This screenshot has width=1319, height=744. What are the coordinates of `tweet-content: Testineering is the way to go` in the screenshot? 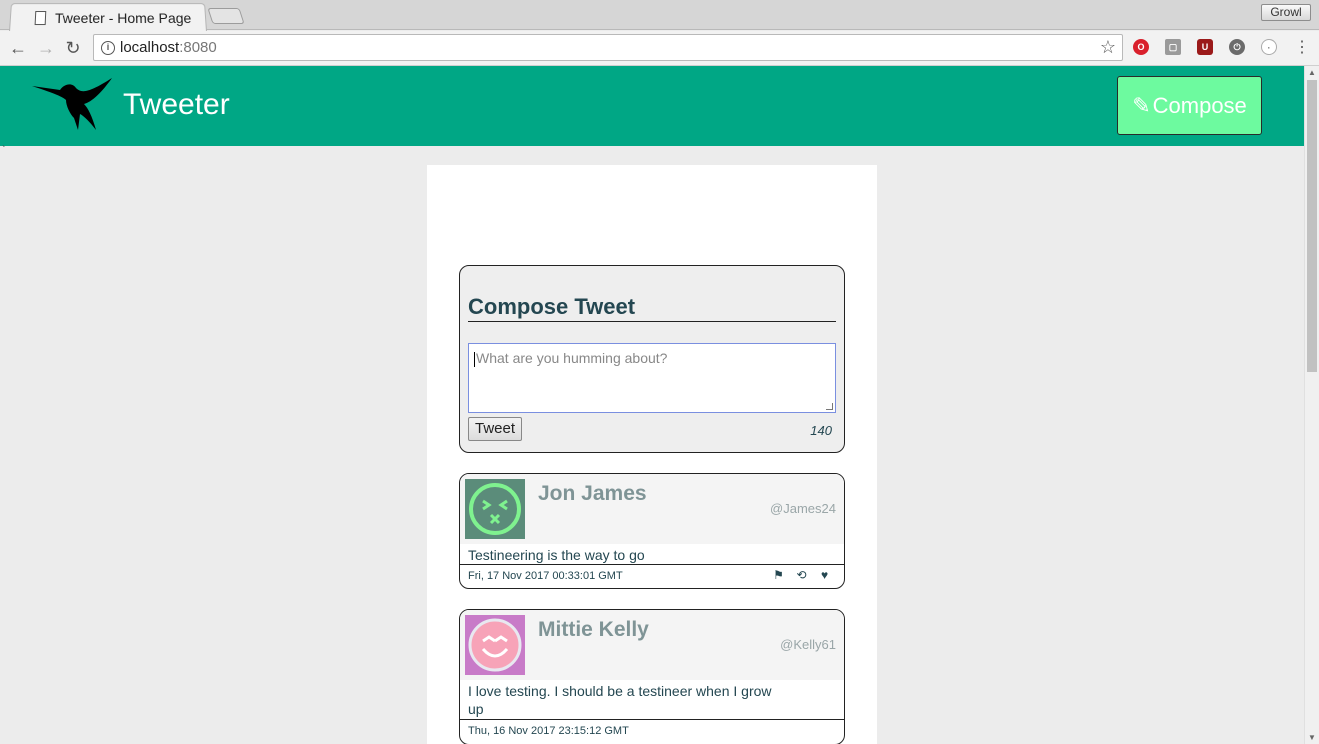 It's located at (628, 555).